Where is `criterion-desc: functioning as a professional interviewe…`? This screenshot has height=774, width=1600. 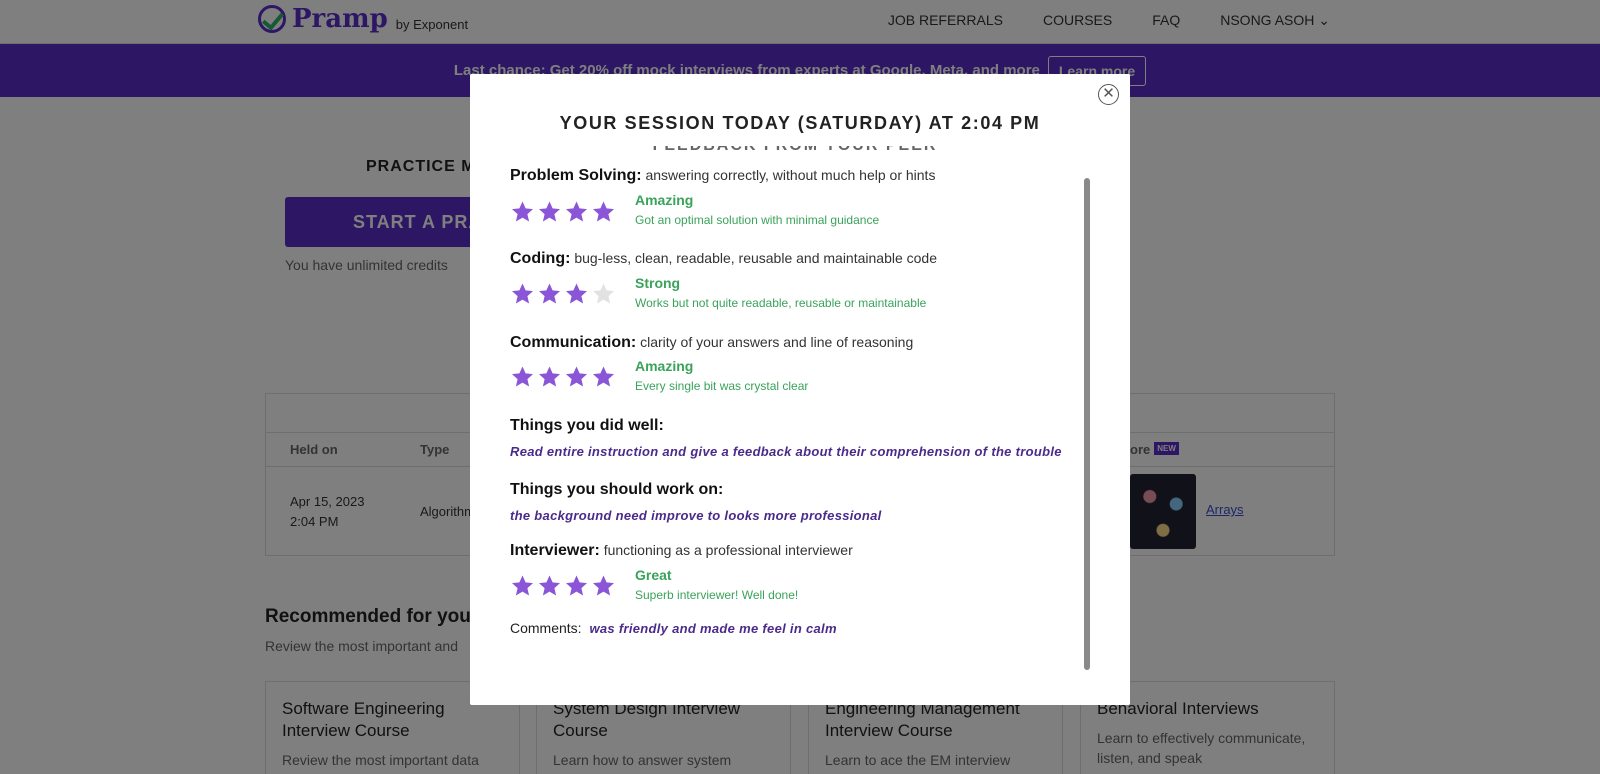
criterion-desc: functioning as a professional interviewe… is located at coordinates (728, 550).